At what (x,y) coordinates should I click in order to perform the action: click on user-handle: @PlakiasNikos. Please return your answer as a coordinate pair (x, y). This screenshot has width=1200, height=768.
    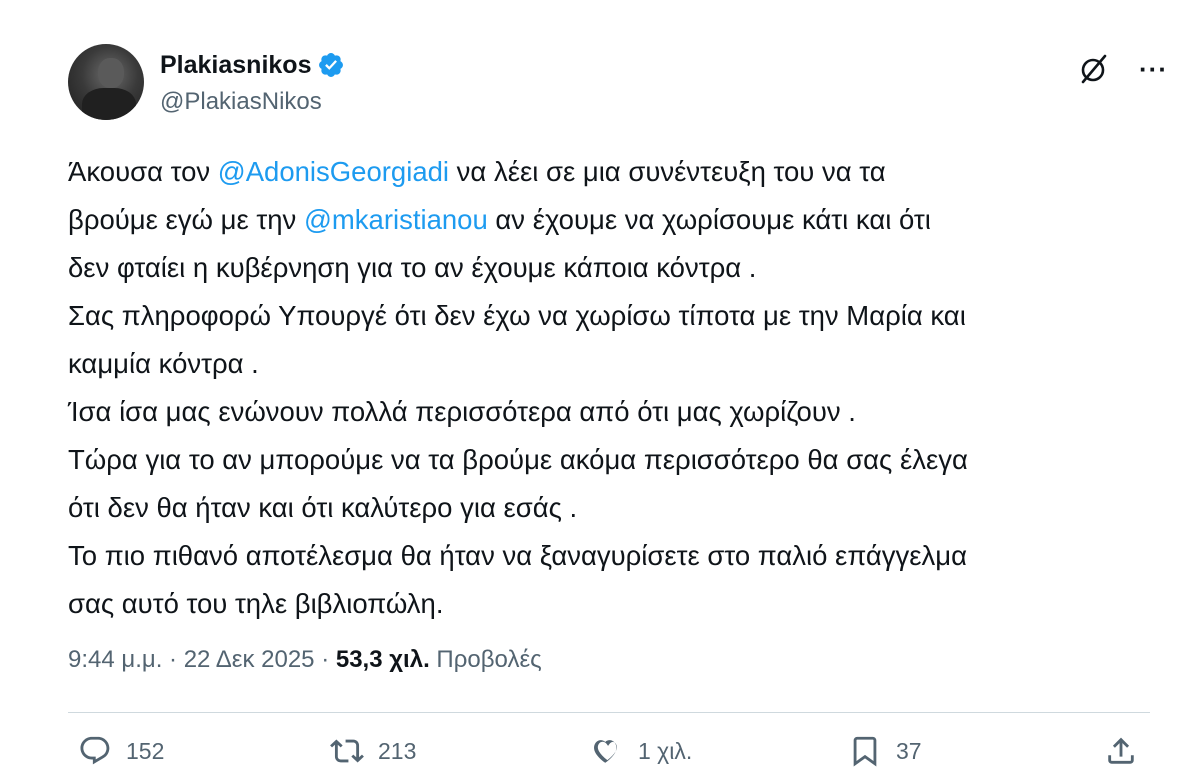
    Looking at the image, I should click on (252, 102).